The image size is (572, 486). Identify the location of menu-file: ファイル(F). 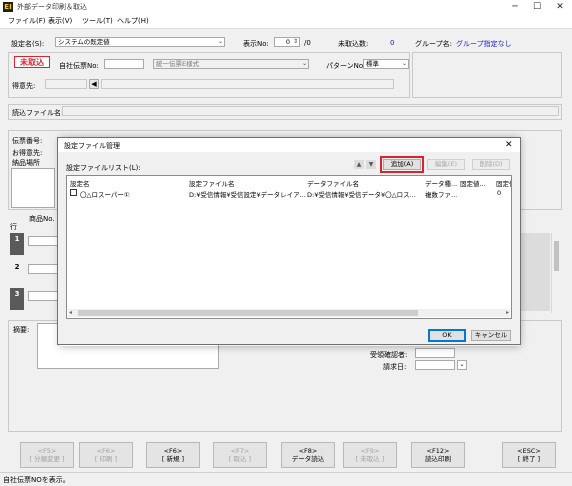
(27, 21).